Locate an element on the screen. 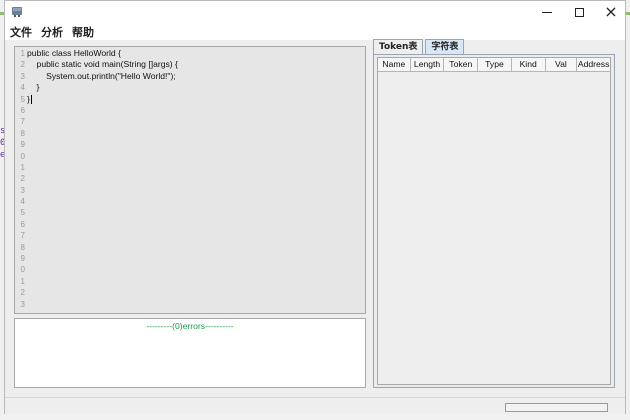 The width and height of the screenshot is (630, 420). error-panel: ---------(0)errors---------- is located at coordinates (190, 353).